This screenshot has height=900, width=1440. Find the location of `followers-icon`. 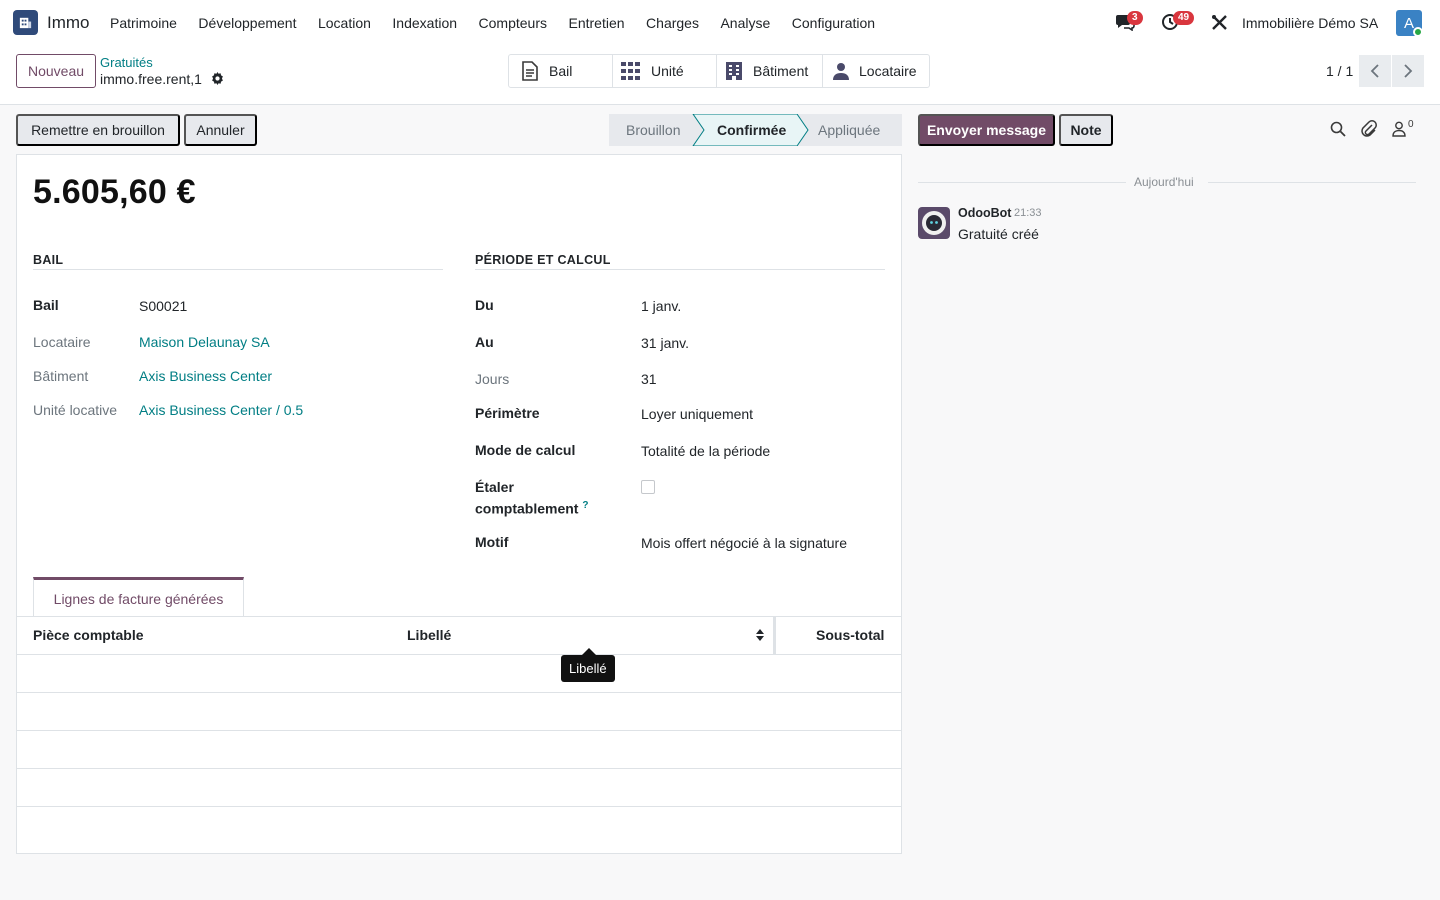

followers-icon is located at coordinates (1399, 130).